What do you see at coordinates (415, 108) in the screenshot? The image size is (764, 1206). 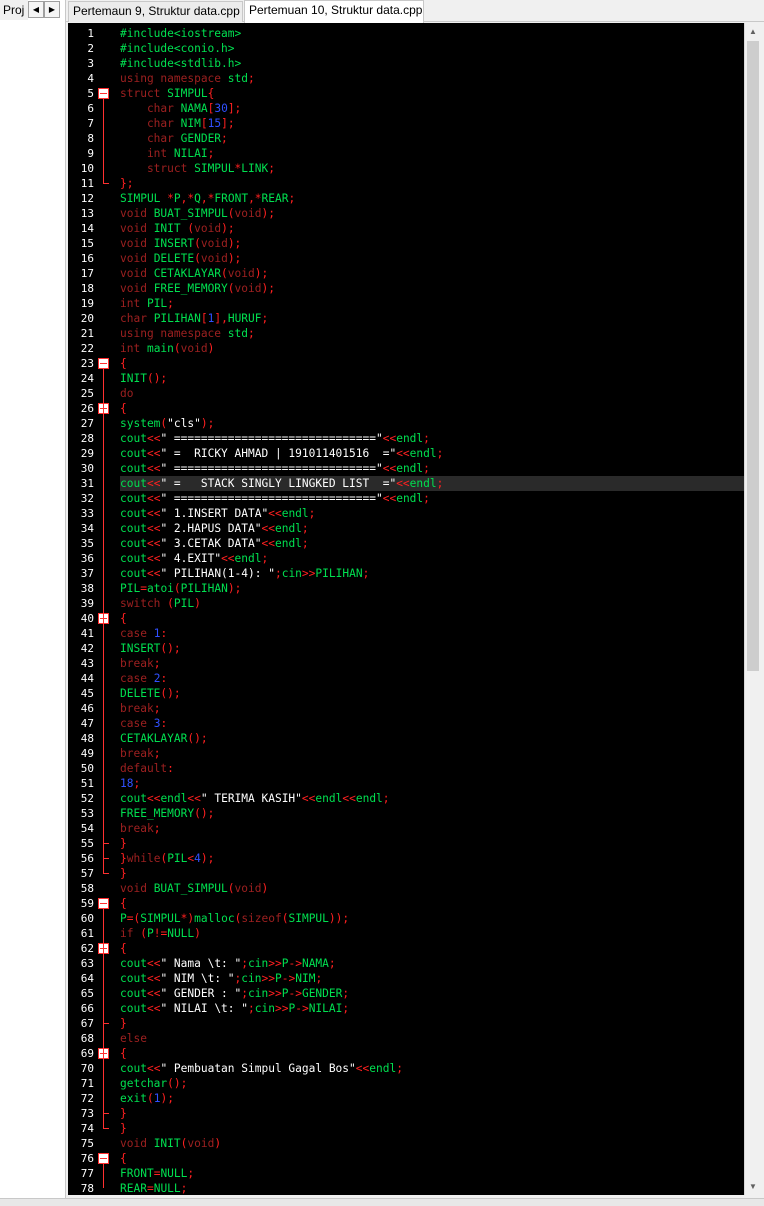 I see `code-line: 6 char NAMA[30];` at bounding box center [415, 108].